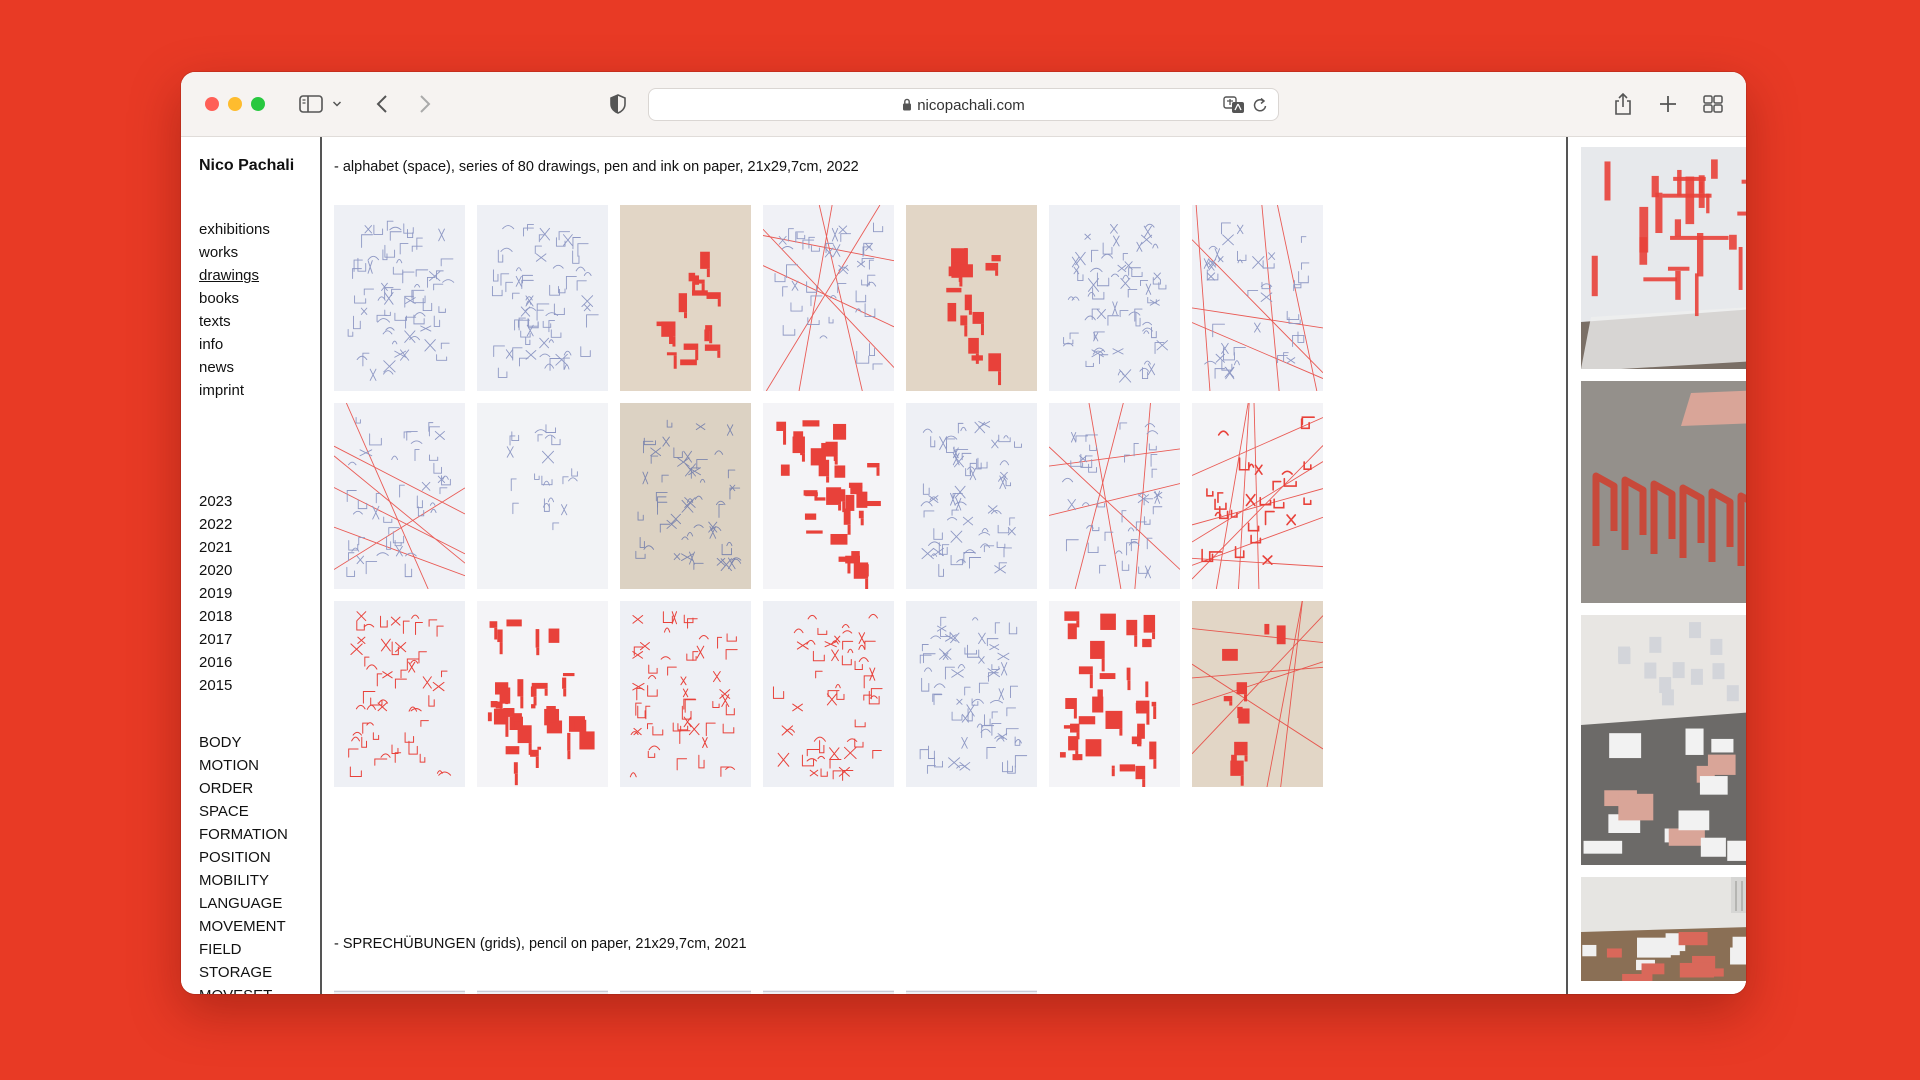 This screenshot has width=1920, height=1080. Describe the element at coordinates (215, 570) in the screenshot. I see `year-link-2020: 2020` at that location.